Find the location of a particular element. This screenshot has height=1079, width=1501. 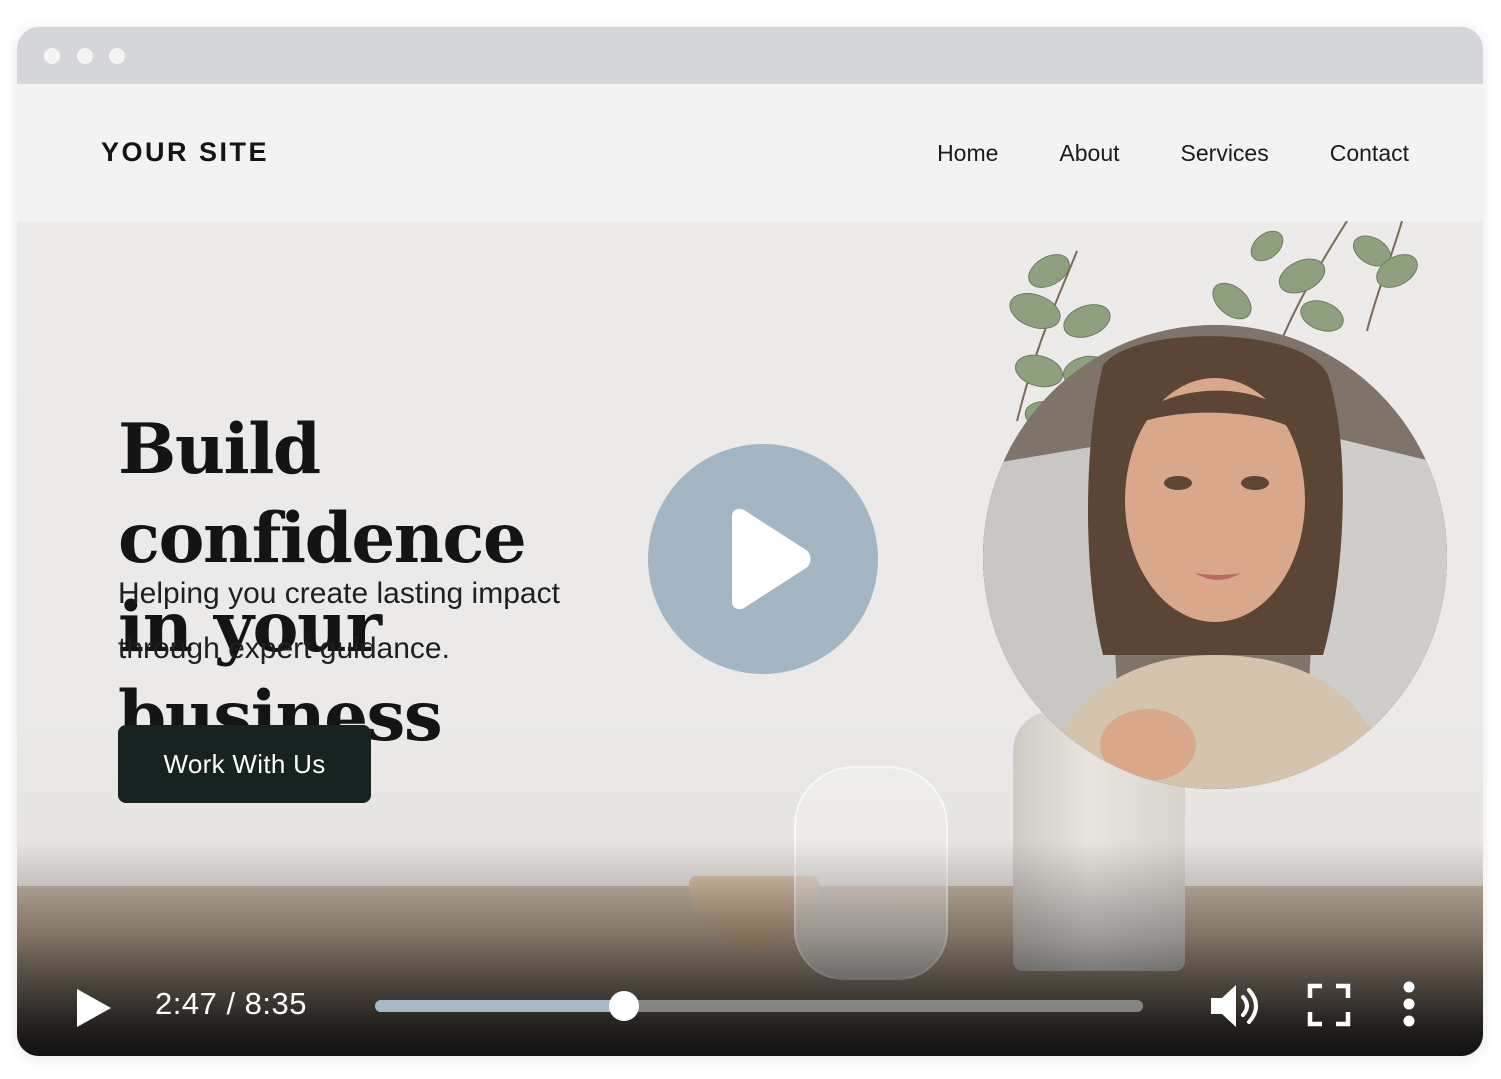

hero-subtext-line2: through expert guidance. is located at coordinates (284, 648).